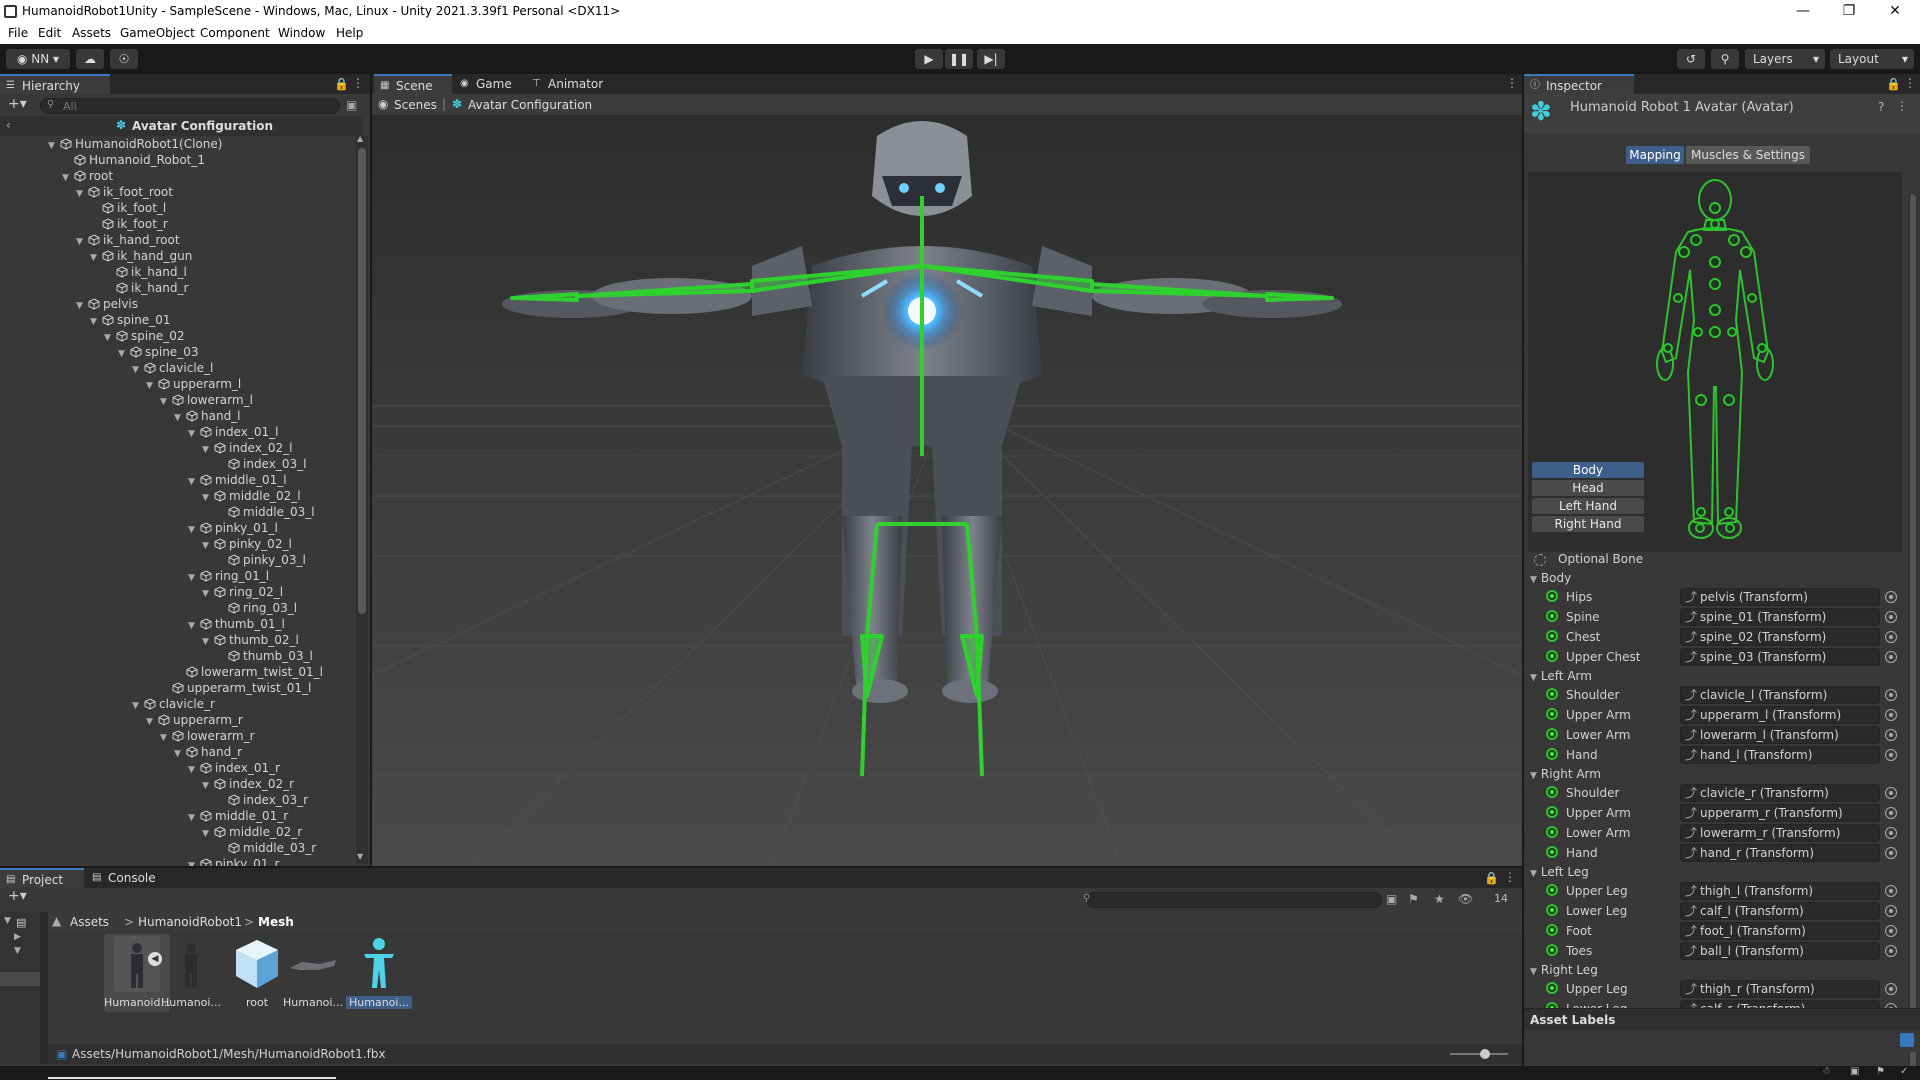 This screenshot has width=1920, height=1080. I want to click on breadcrumb-mesh: Mesh, so click(276, 922).